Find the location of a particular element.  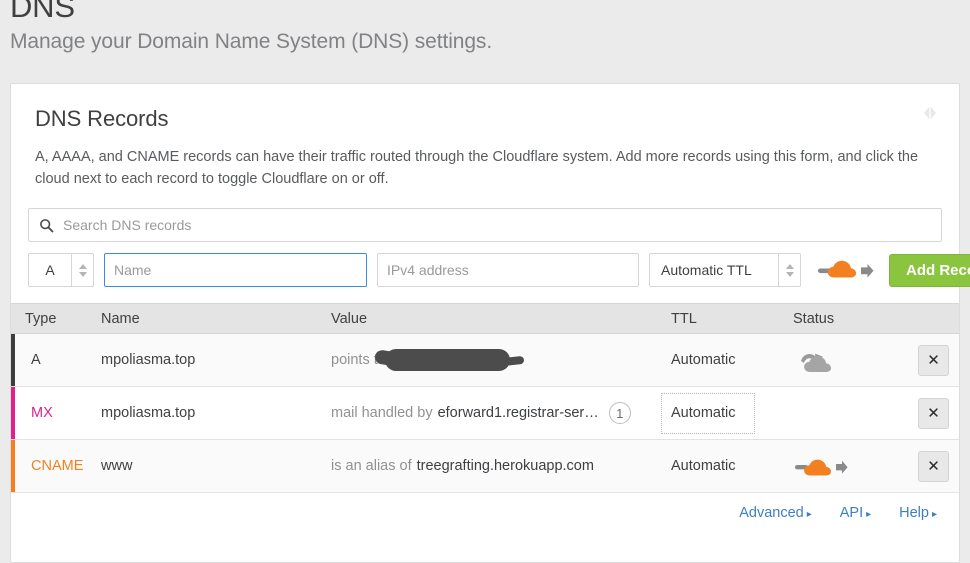

record-priority-badge: 1 is located at coordinates (619, 413).